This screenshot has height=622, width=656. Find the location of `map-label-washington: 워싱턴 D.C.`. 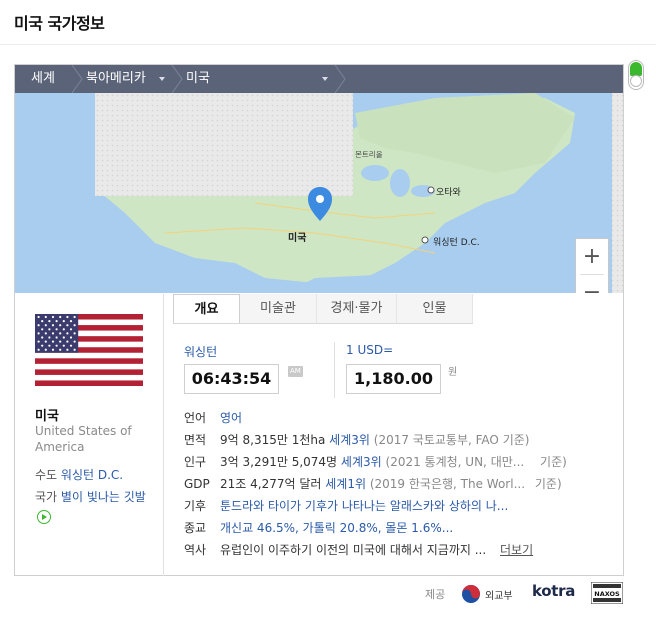

map-label-washington: 워싱턴 D.C. is located at coordinates (456, 243).